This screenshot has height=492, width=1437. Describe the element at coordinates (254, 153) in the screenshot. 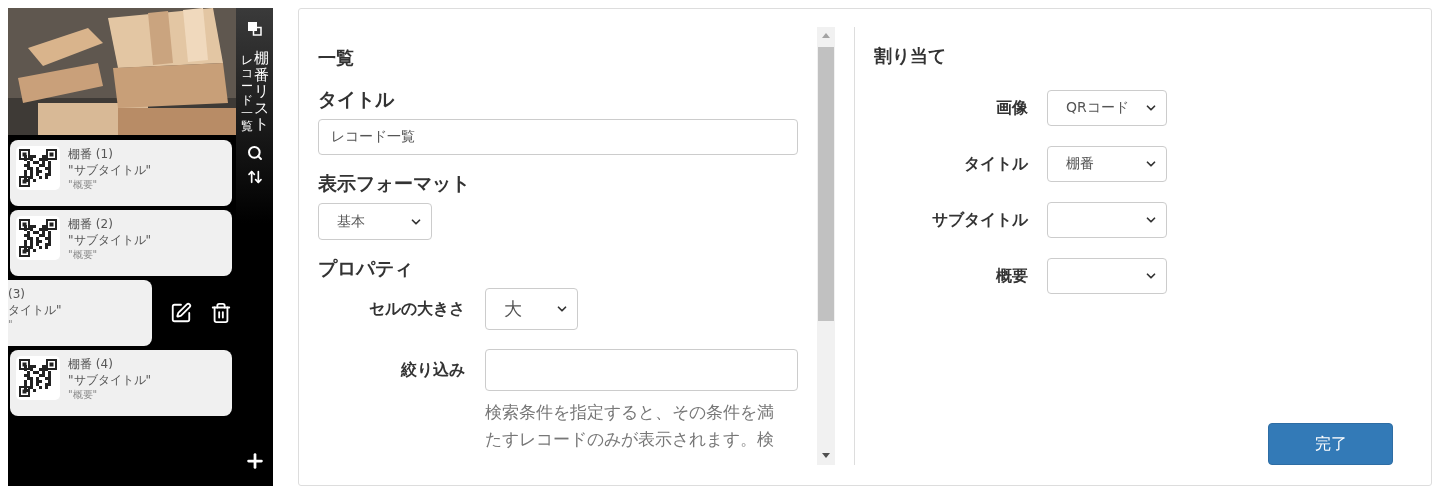

I see `search-icon` at that location.